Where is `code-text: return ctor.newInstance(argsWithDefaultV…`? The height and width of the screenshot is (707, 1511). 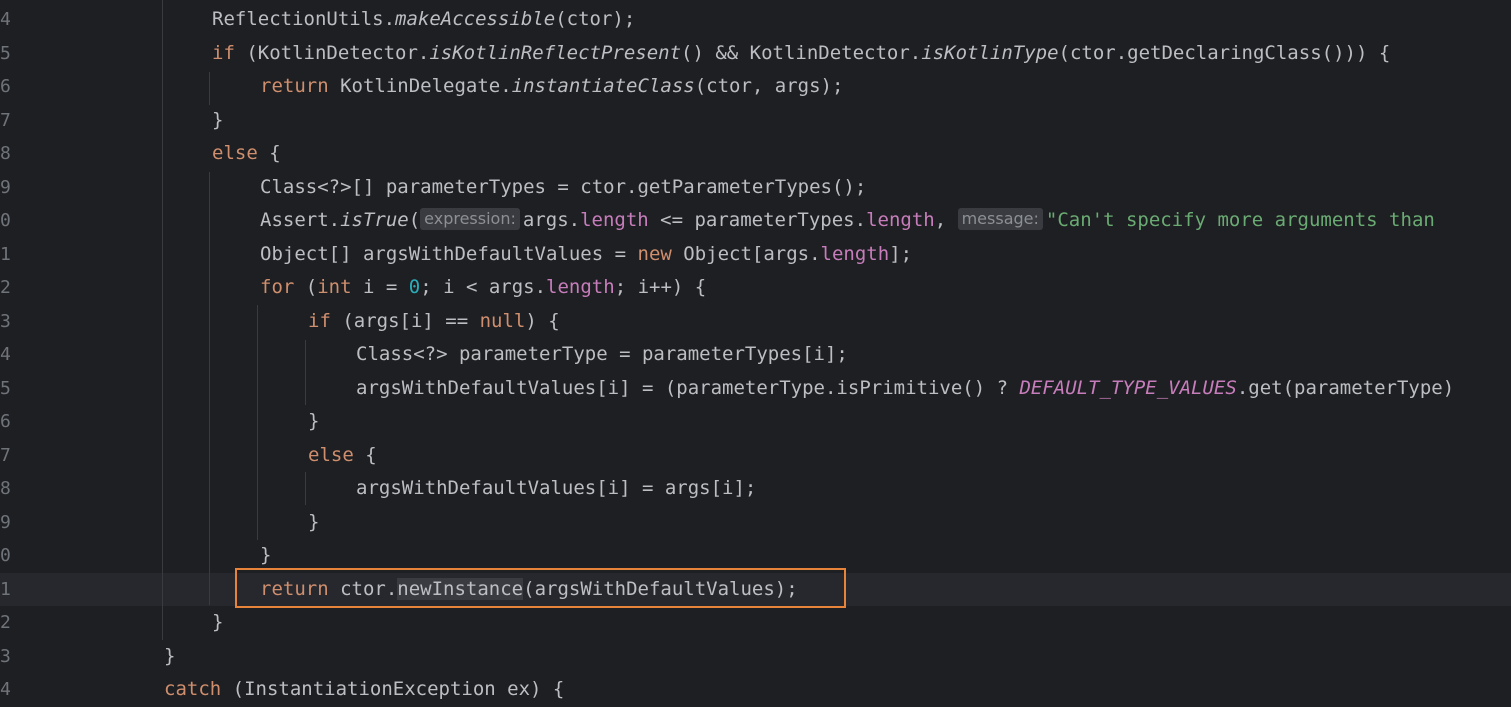 code-text: return ctor.newInstance(argsWithDefaultV… is located at coordinates (529, 590).